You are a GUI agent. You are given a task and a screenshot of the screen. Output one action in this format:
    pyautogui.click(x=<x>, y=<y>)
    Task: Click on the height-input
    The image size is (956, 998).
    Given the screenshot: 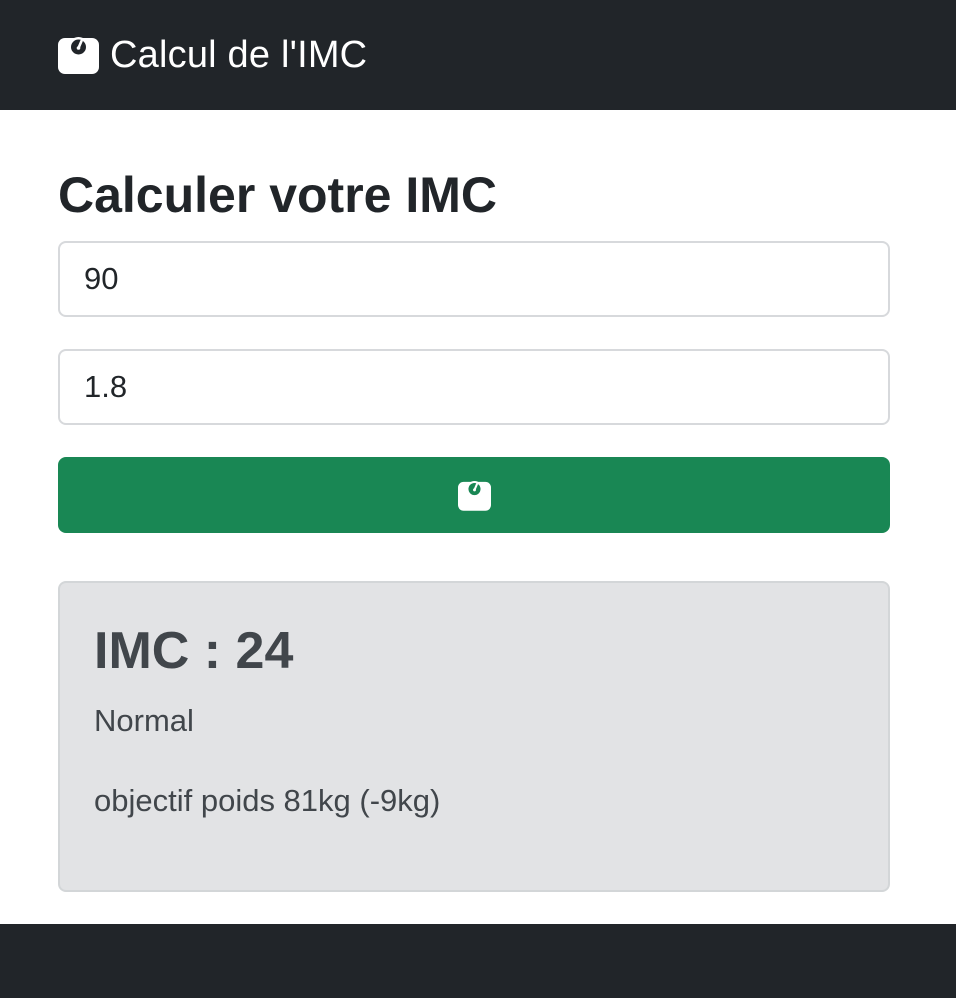 What is the action you would take?
    pyautogui.click(x=474, y=387)
    